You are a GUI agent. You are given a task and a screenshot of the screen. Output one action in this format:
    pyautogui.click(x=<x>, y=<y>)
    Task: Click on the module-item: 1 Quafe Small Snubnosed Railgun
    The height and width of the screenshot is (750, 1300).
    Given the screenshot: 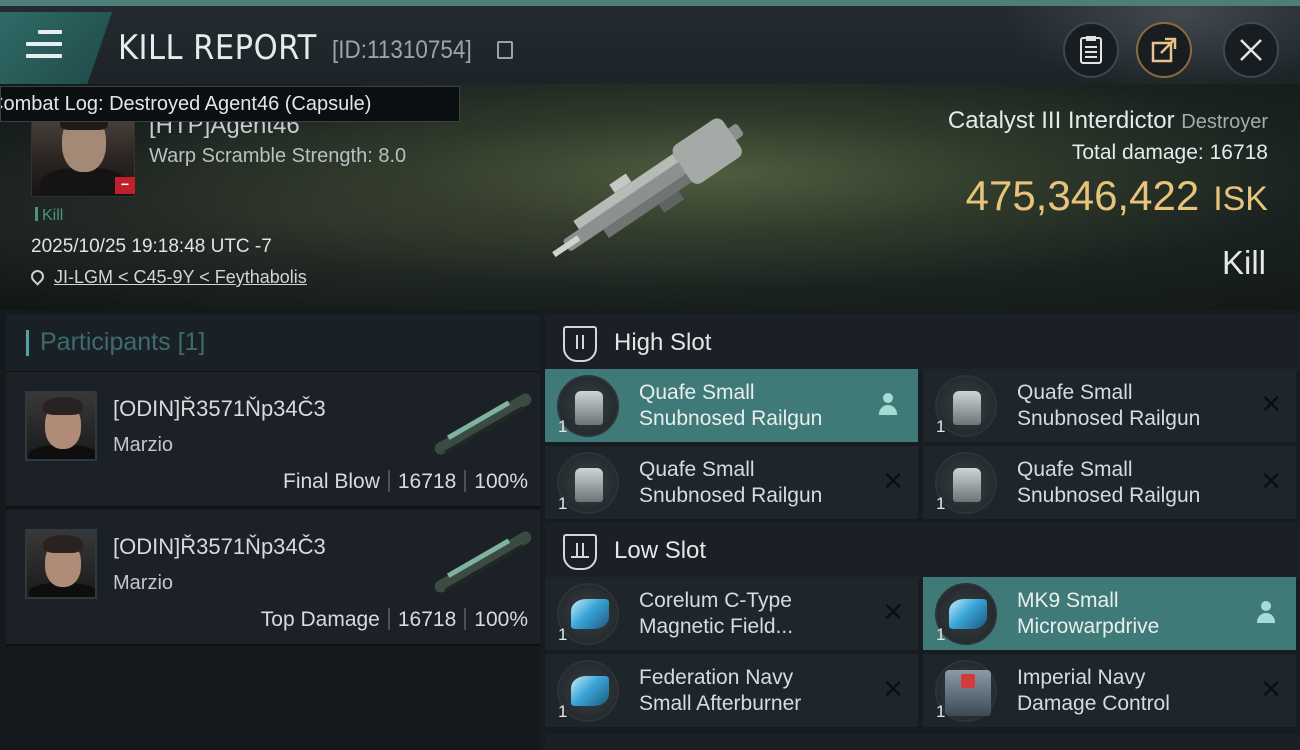 What is the action you would take?
    pyautogui.click(x=731, y=405)
    